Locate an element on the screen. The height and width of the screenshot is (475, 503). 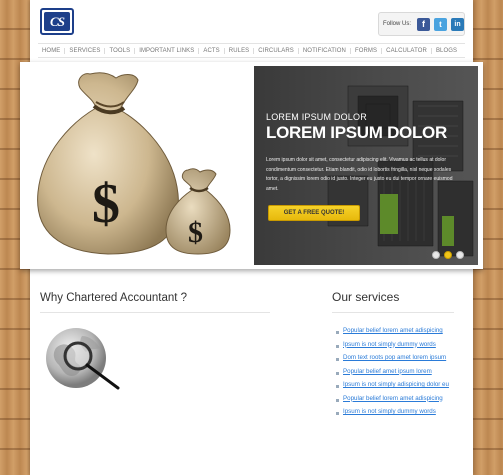
slide-title: LOREM IPSUM DOLOR is located at coordinates (356, 132).